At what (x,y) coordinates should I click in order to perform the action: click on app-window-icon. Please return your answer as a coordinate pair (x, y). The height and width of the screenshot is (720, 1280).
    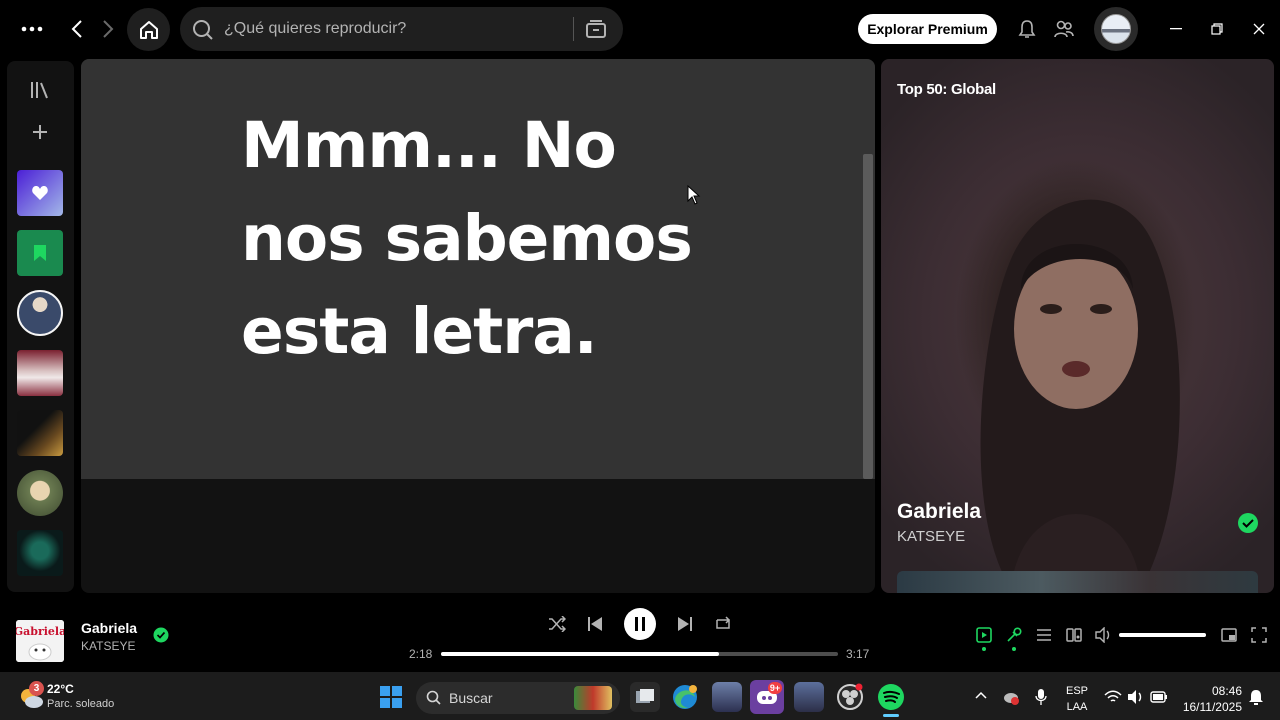
    Looking at the image, I should click on (727, 697).